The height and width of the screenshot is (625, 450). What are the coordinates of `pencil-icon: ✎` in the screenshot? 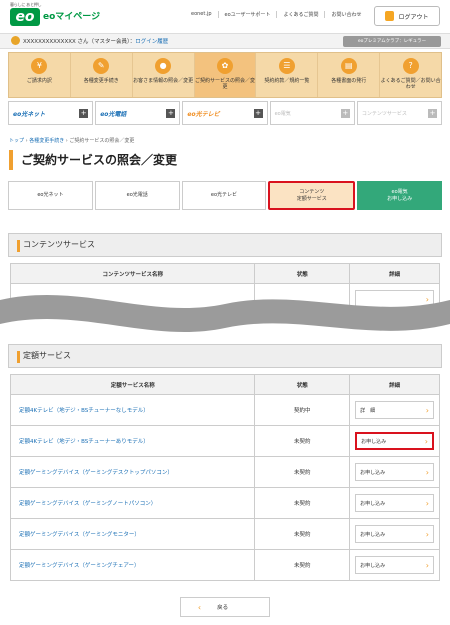 It's located at (101, 66).